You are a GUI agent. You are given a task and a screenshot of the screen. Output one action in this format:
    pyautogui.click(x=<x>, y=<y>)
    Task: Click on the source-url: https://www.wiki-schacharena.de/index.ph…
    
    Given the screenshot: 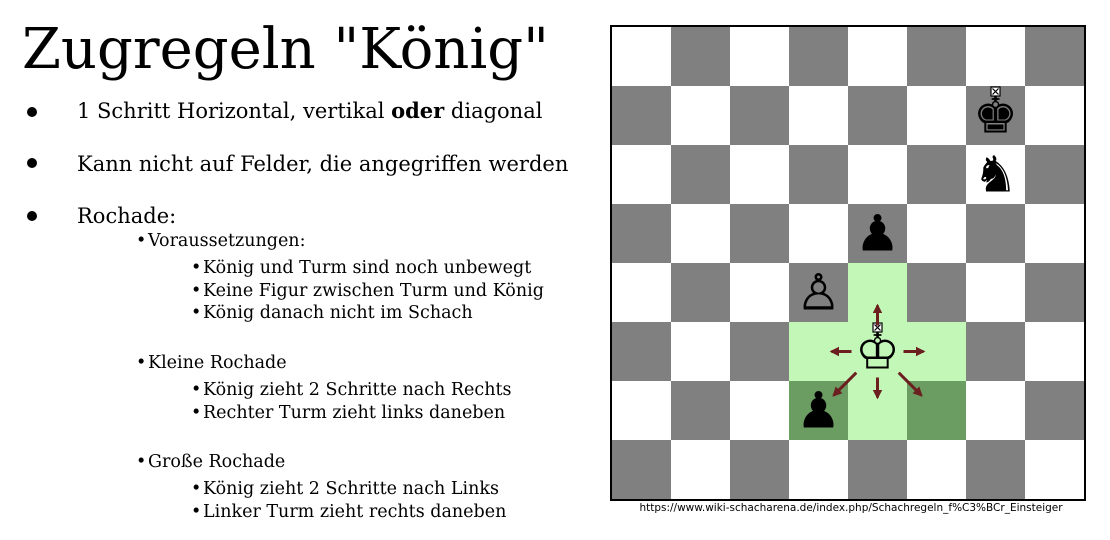 What is the action you would take?
    pyautogui.click(x=851, y=508)
    